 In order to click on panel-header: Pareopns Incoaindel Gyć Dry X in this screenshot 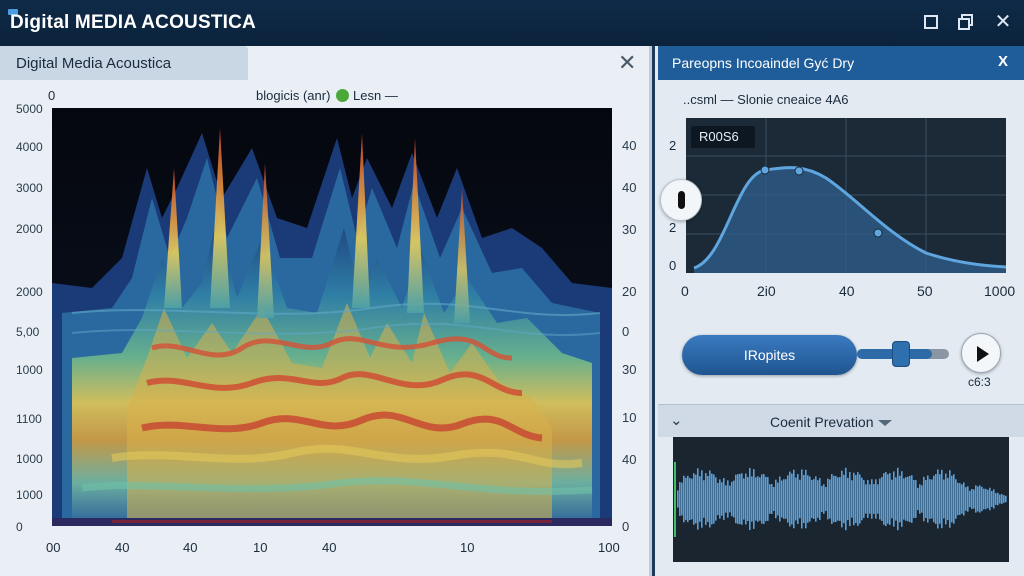, I will do `click(841, 63)`.